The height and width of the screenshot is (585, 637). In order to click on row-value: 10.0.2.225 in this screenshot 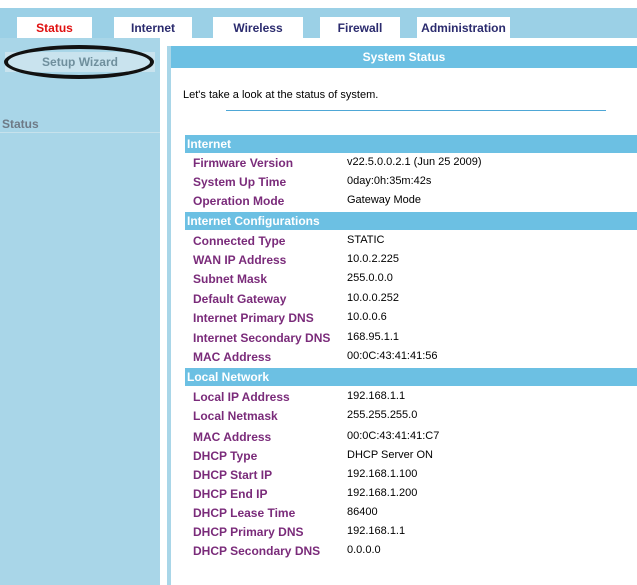, I will do `click(373, 259)`.